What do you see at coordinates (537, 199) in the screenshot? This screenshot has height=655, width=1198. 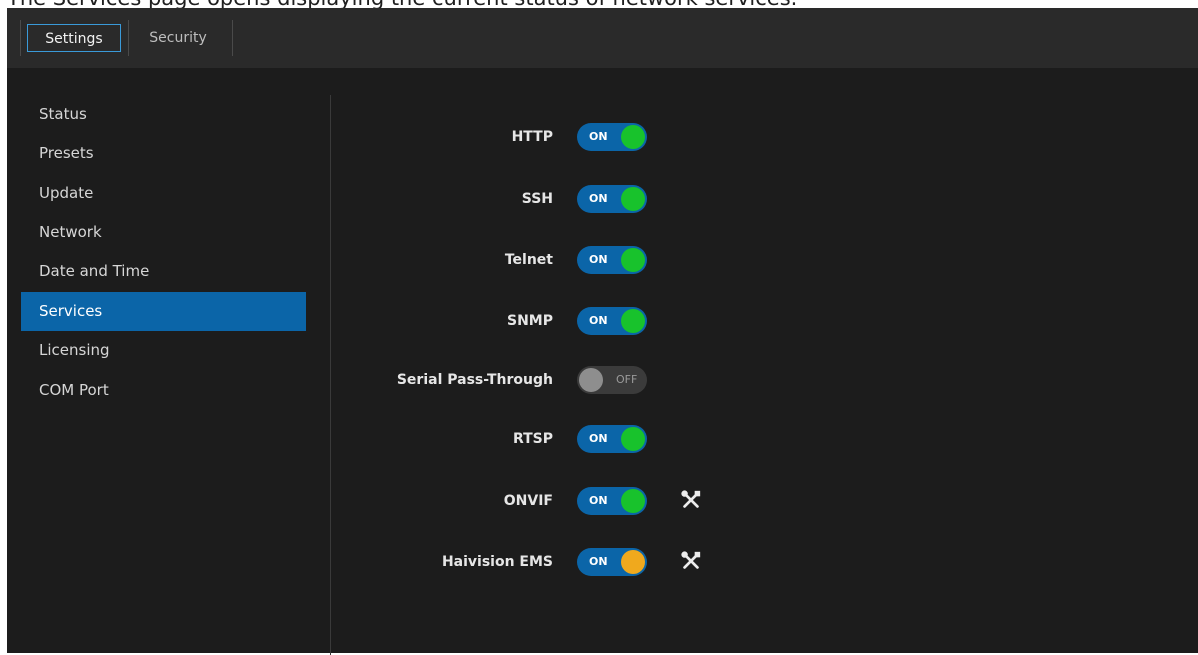 I see `service-label-ssh: SSH` at bounding box center [537, 199].